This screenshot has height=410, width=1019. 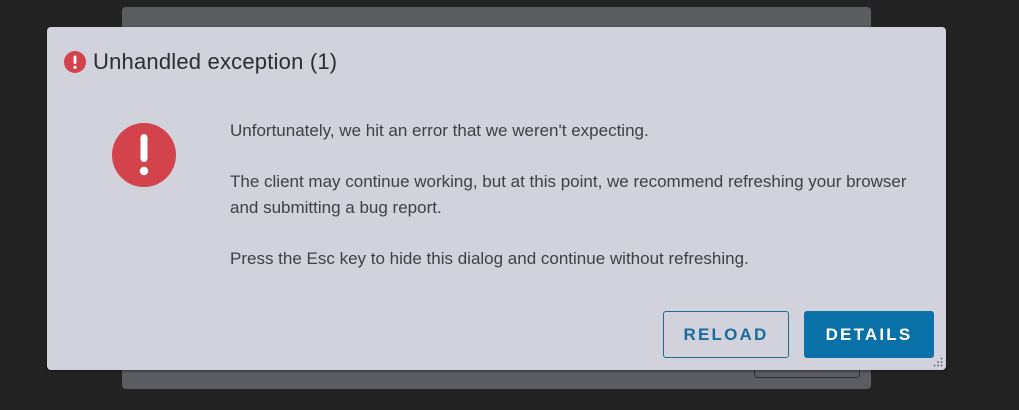 What do you see at coordinates (726, 334) in the screenshot?
I see `reload-button: RELOAD` at bounding box center [726, 334].